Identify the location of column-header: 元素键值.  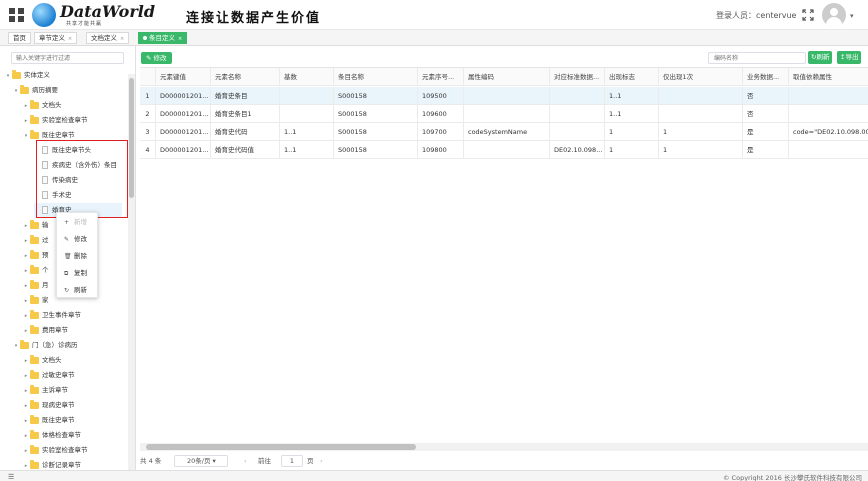
(183, 77).